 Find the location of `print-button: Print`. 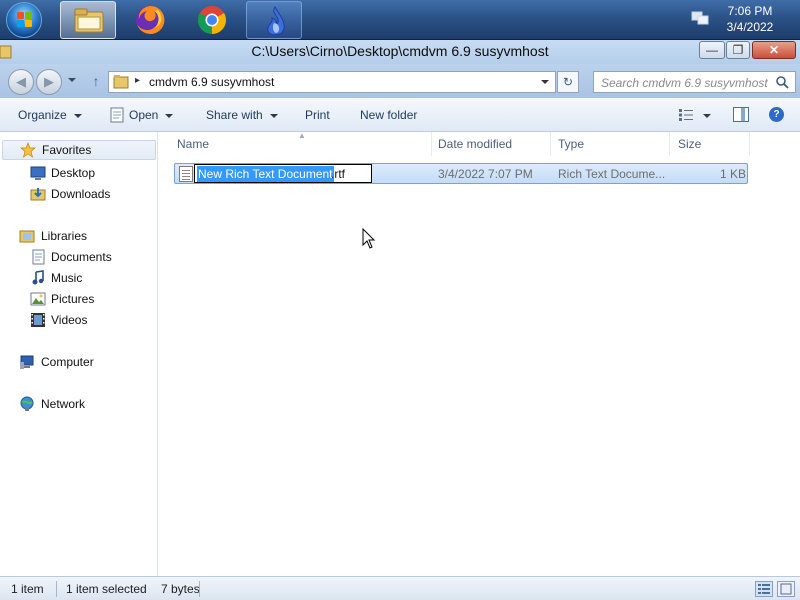

print-button: Print is located at coordinates (317, 115).